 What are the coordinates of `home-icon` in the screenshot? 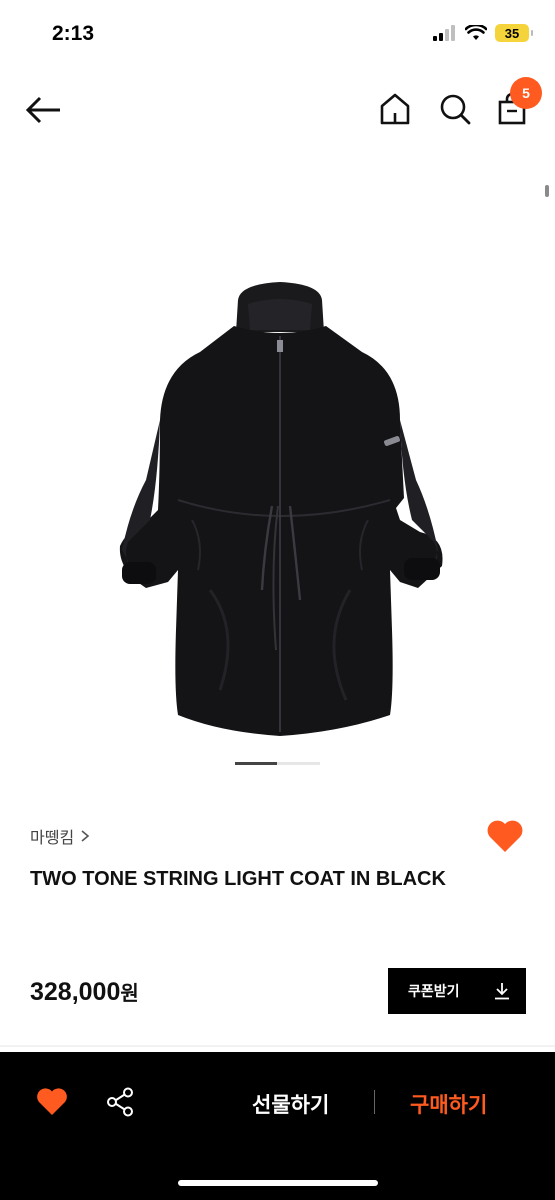 It's located at (395, 109).